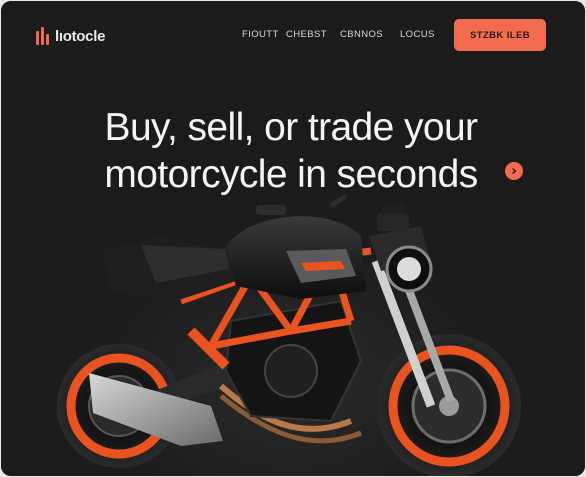  I want to click on nav-item-3: CBNNOS, so click(361, 34).